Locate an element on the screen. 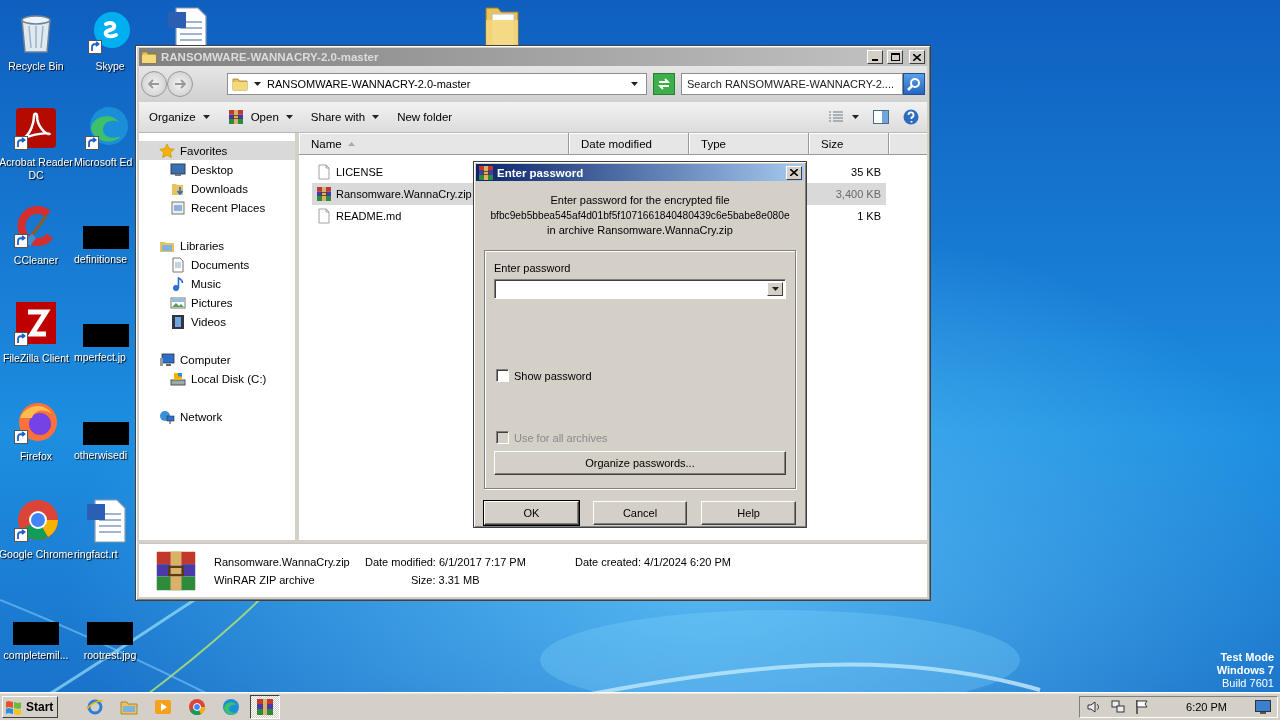  icon-label: Skype is located at coordinates (110, 66).